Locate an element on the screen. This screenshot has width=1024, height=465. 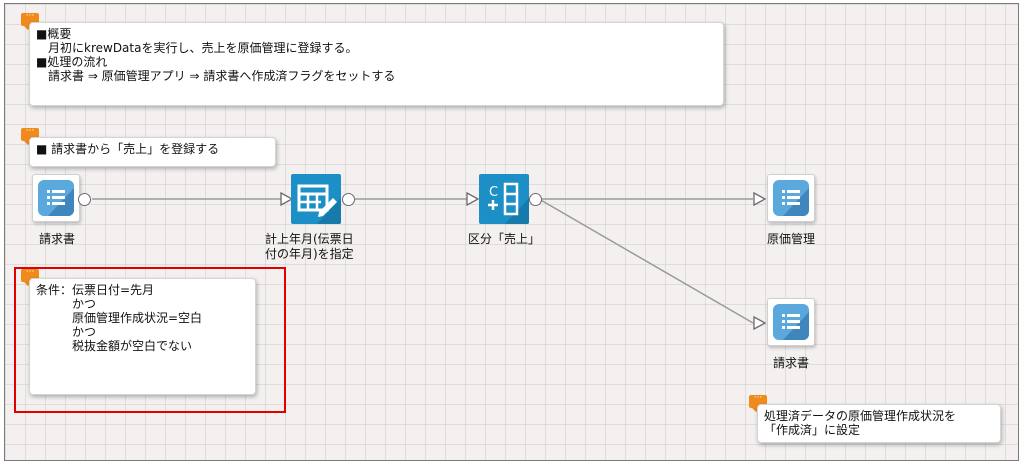
invoice-source-node is located at coordinates (56, 198).